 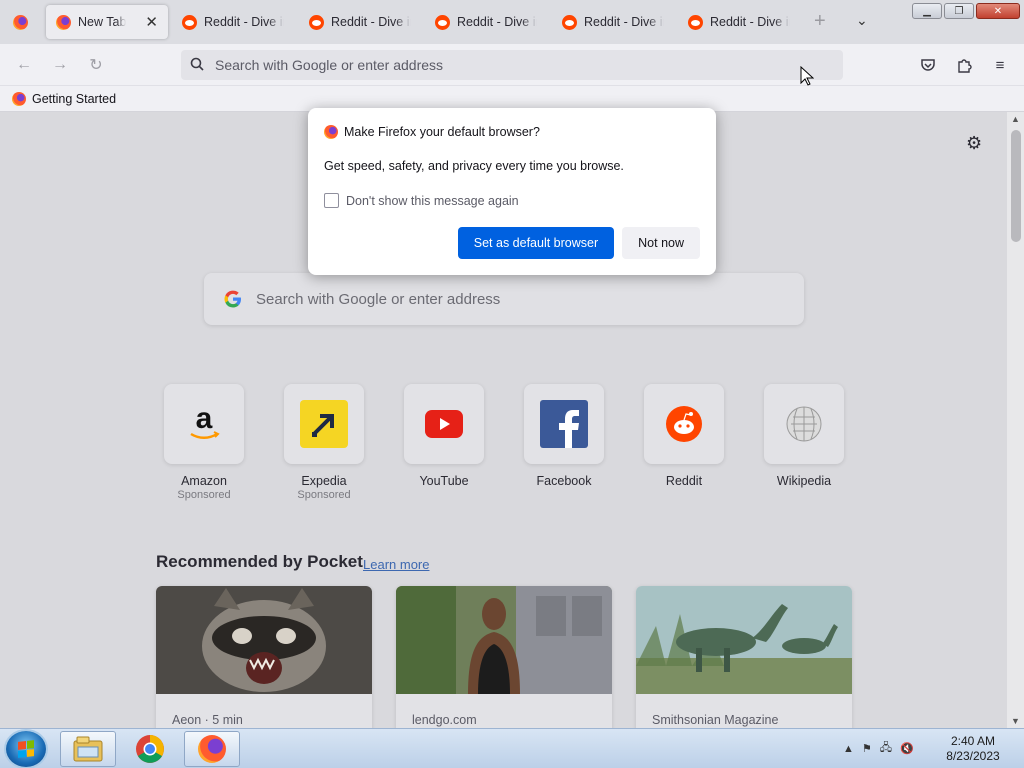 I want to click on new-tab-plus-icon: +, so click(x=820, y=21).